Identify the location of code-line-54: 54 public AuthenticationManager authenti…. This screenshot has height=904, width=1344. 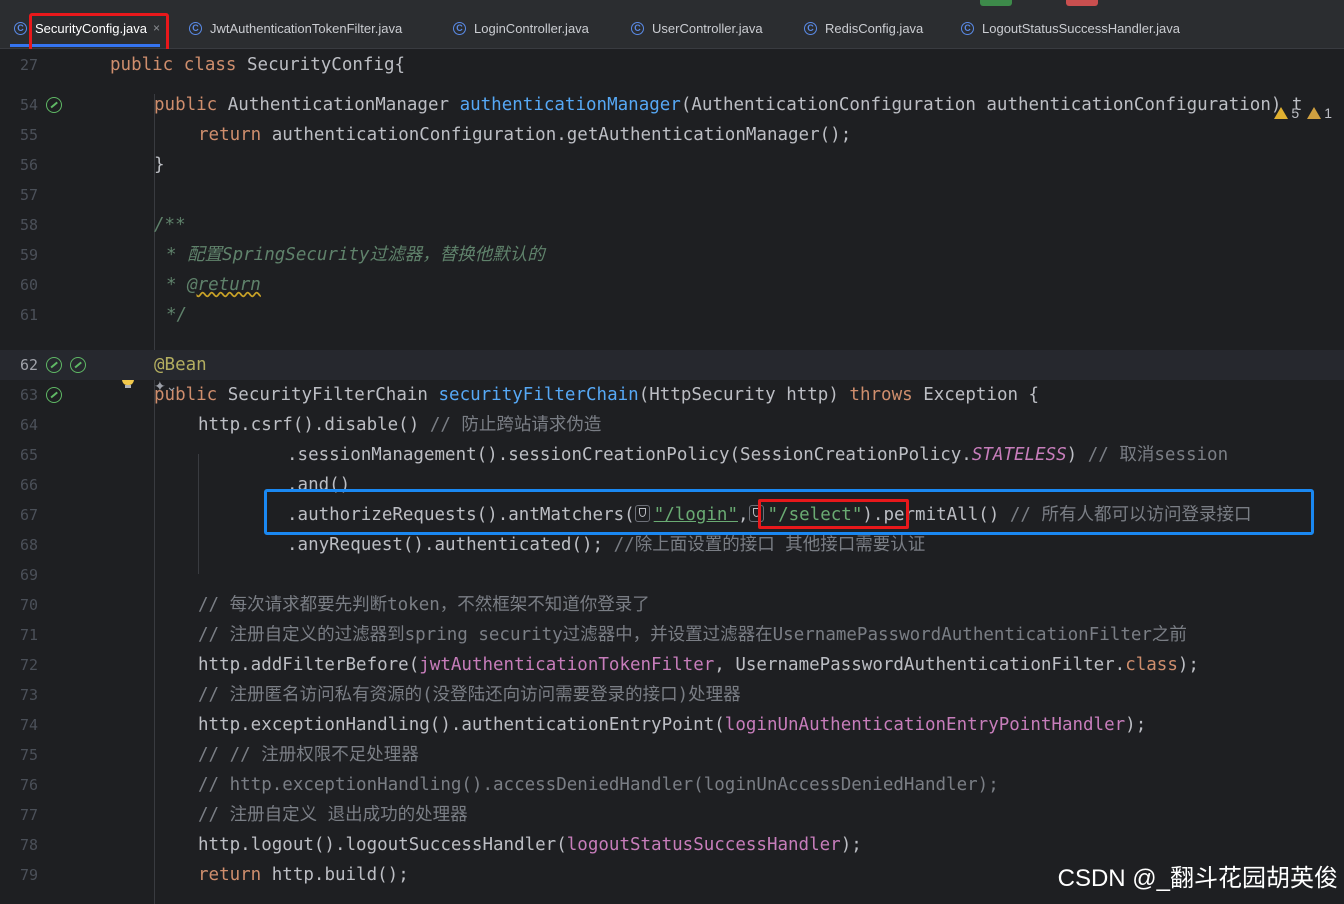
(672, 105).